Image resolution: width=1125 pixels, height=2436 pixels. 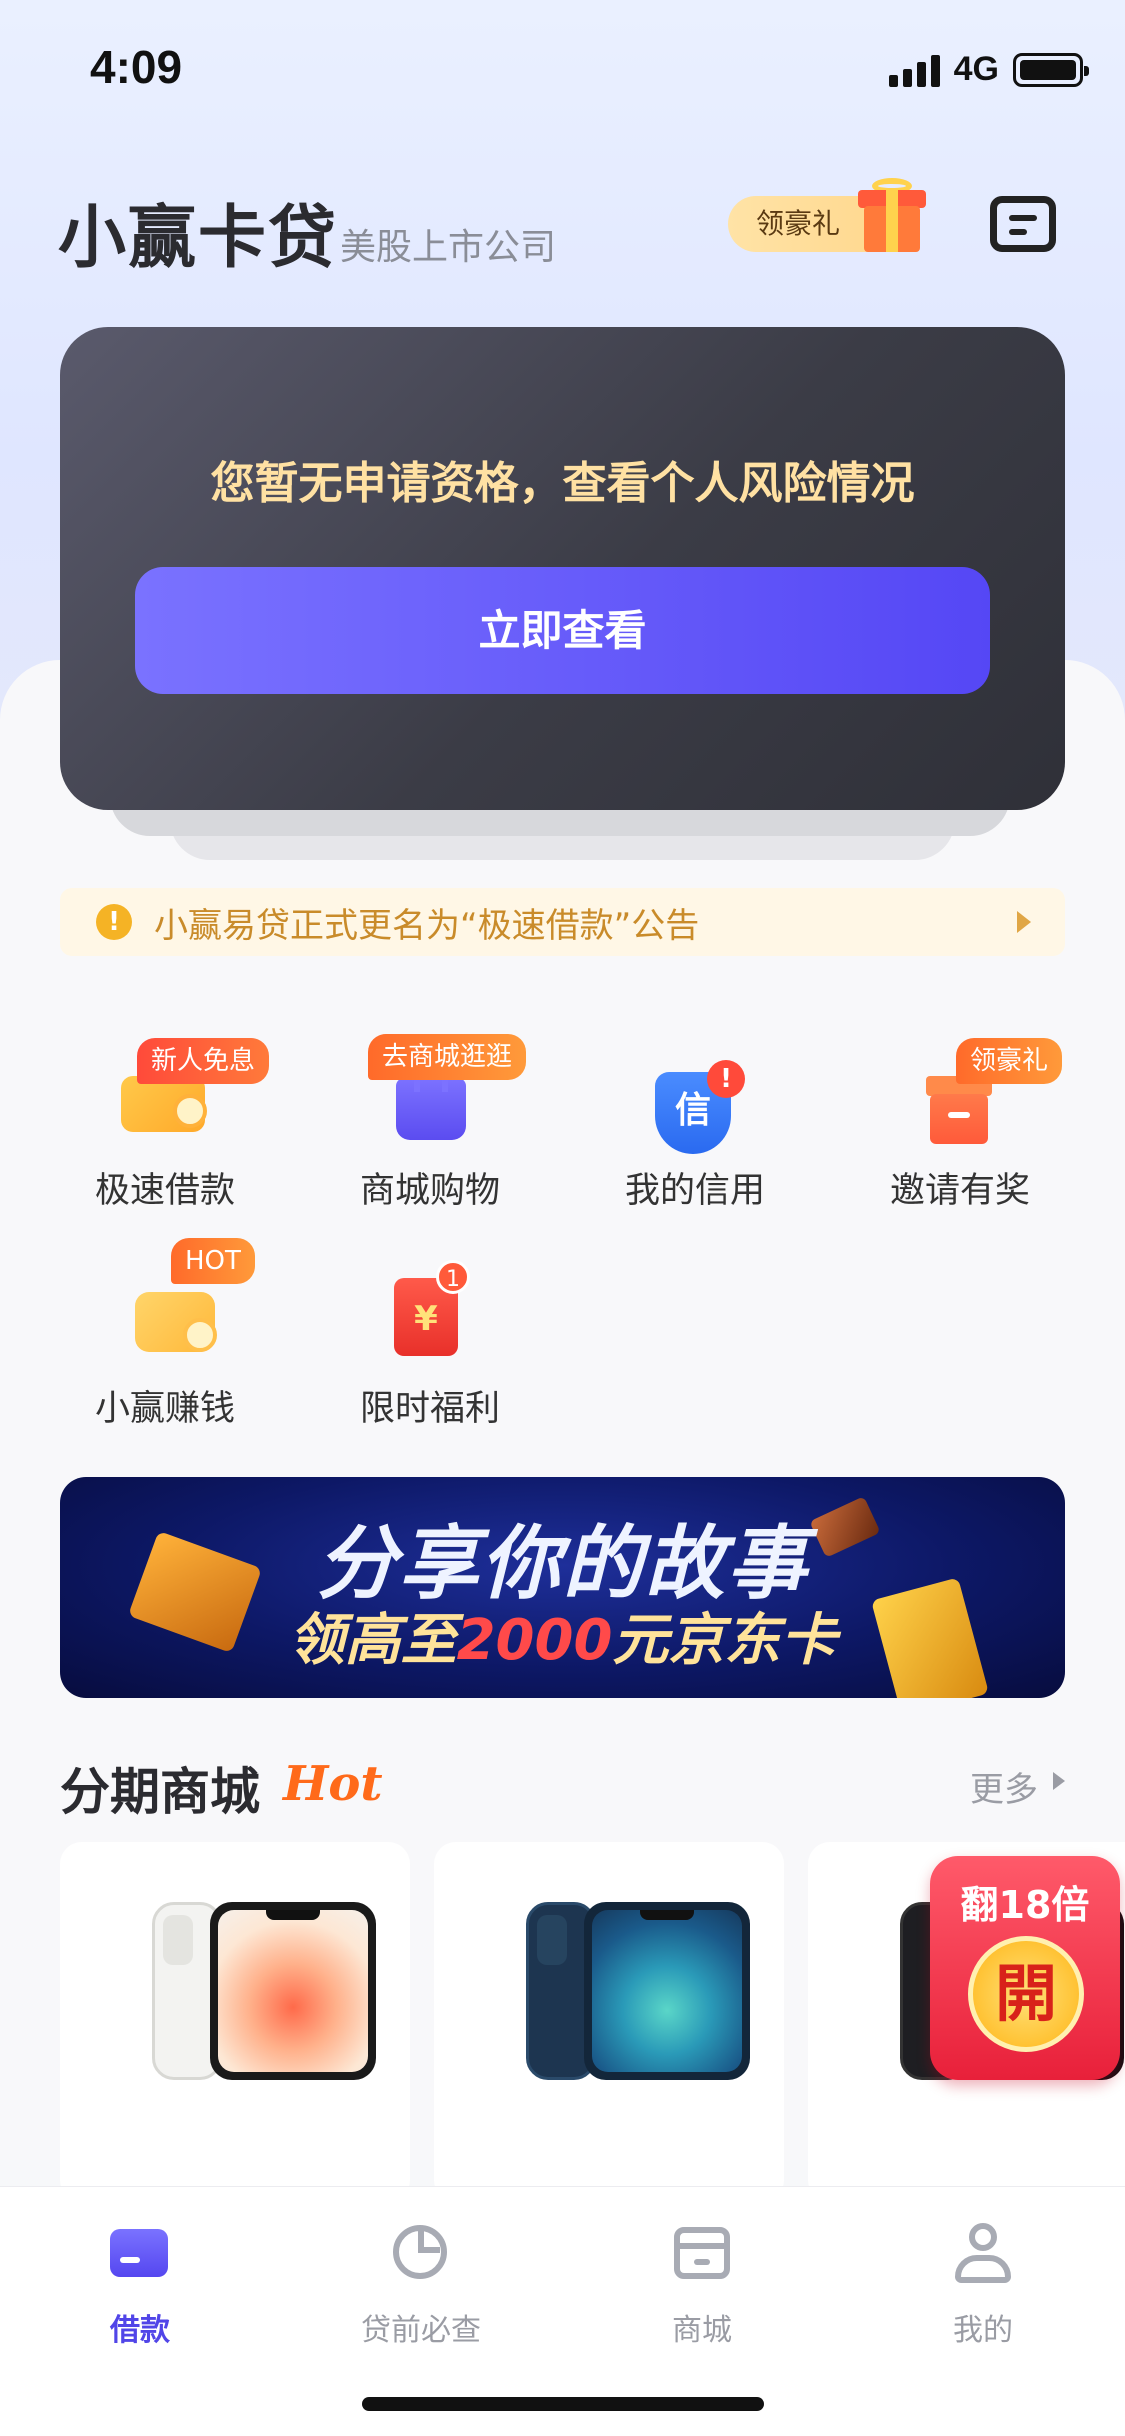 What do you see at coordinates (429, 1191) in the screenshot?
I see `service-label: 商城购物` at bounding box center [429, 1191].